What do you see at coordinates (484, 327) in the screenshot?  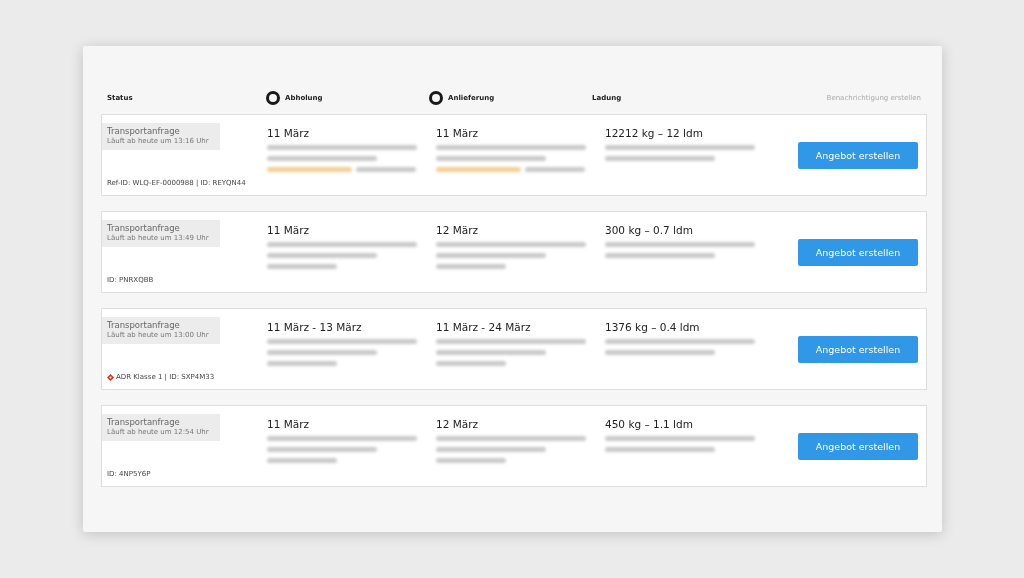 I see `date-text: 11 März - 24 März` at bounding box center [484, 327].